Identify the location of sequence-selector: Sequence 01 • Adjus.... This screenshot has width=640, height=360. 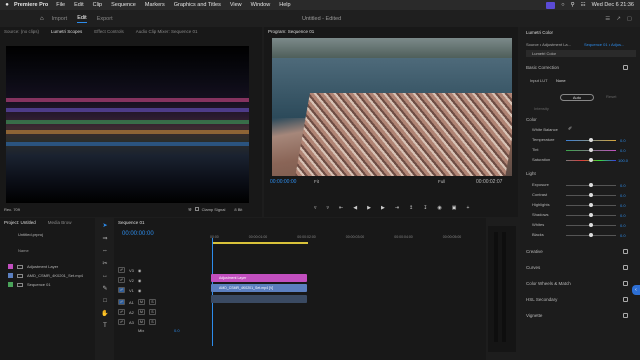
(604, 44).